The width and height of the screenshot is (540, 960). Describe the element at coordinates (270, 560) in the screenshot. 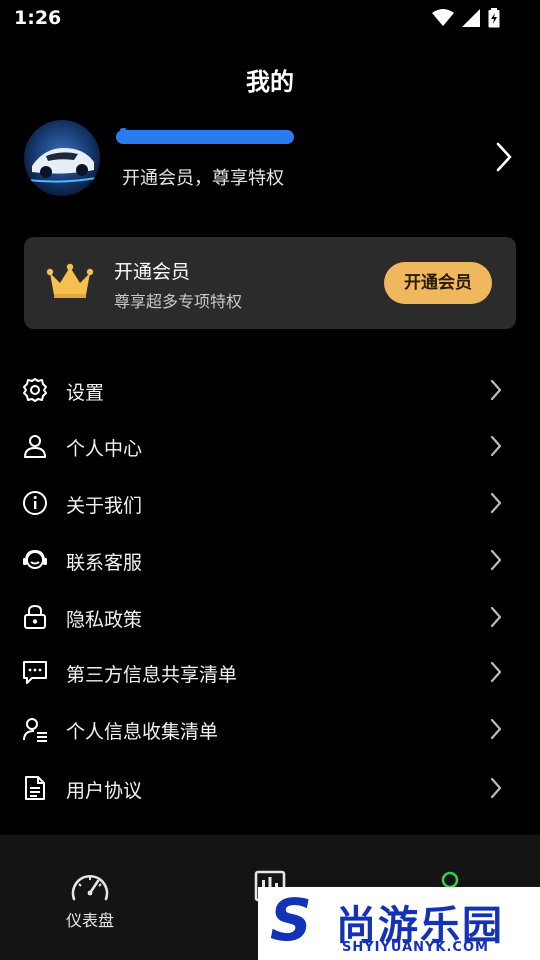

I see `menu-item-customer-service: 联系客服` at that location.